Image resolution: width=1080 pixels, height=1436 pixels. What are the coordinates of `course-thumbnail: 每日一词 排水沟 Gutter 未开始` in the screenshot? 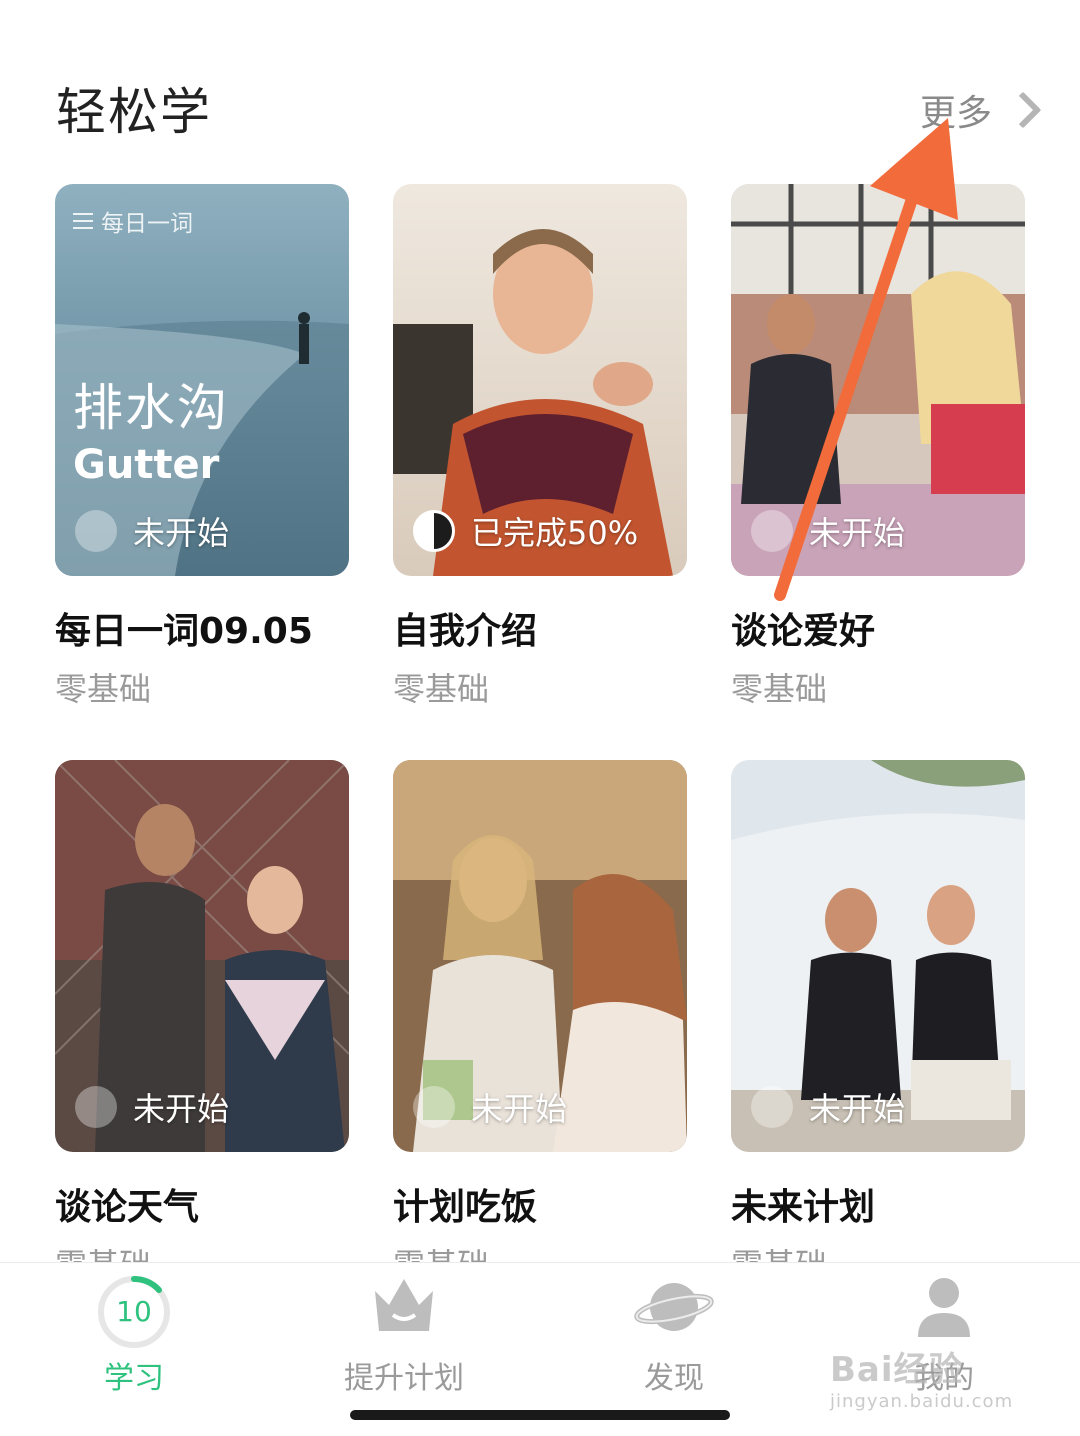 It's located at (202, 380).